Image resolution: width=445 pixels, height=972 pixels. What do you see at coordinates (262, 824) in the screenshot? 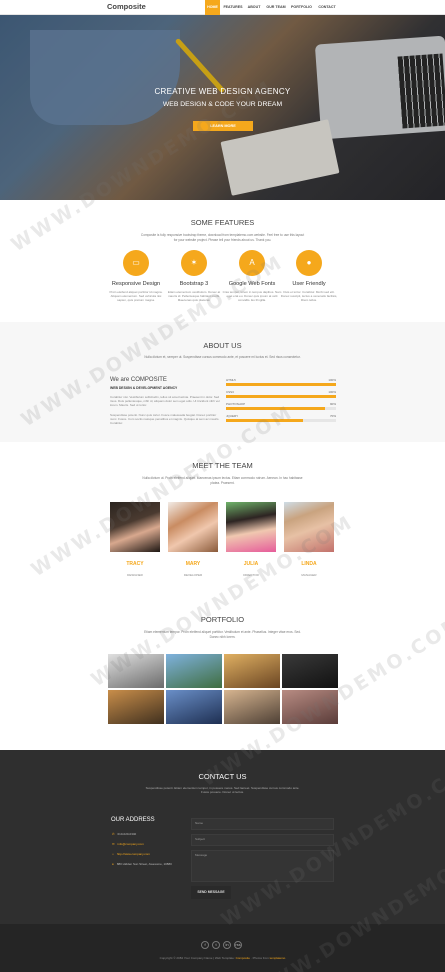
I see `name-field: Name` at bounding box center [262, 824].